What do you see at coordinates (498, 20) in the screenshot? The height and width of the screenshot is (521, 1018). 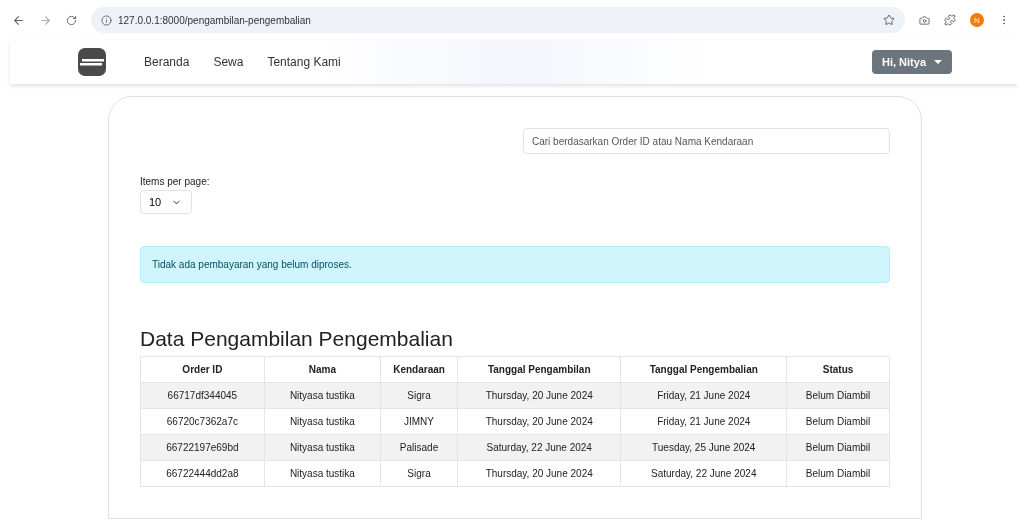 I see `address-bar: 127.0.0.1:8000/pengambilan-pengembalian` at bounding box center [498, 20].